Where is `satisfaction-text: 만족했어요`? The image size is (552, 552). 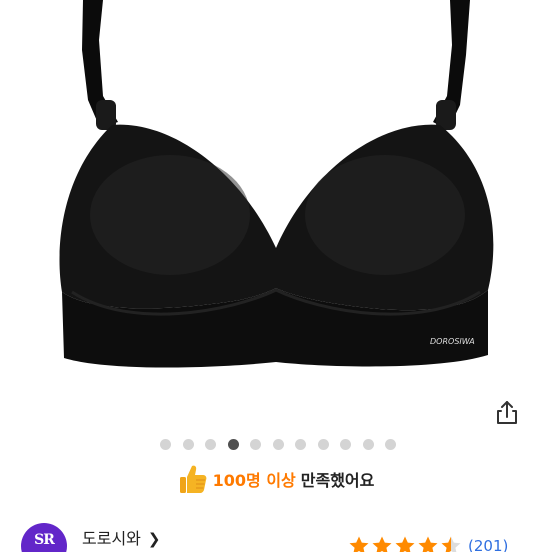 satisfaction-text: 만족했어요 is located at coordinates (337, 480).